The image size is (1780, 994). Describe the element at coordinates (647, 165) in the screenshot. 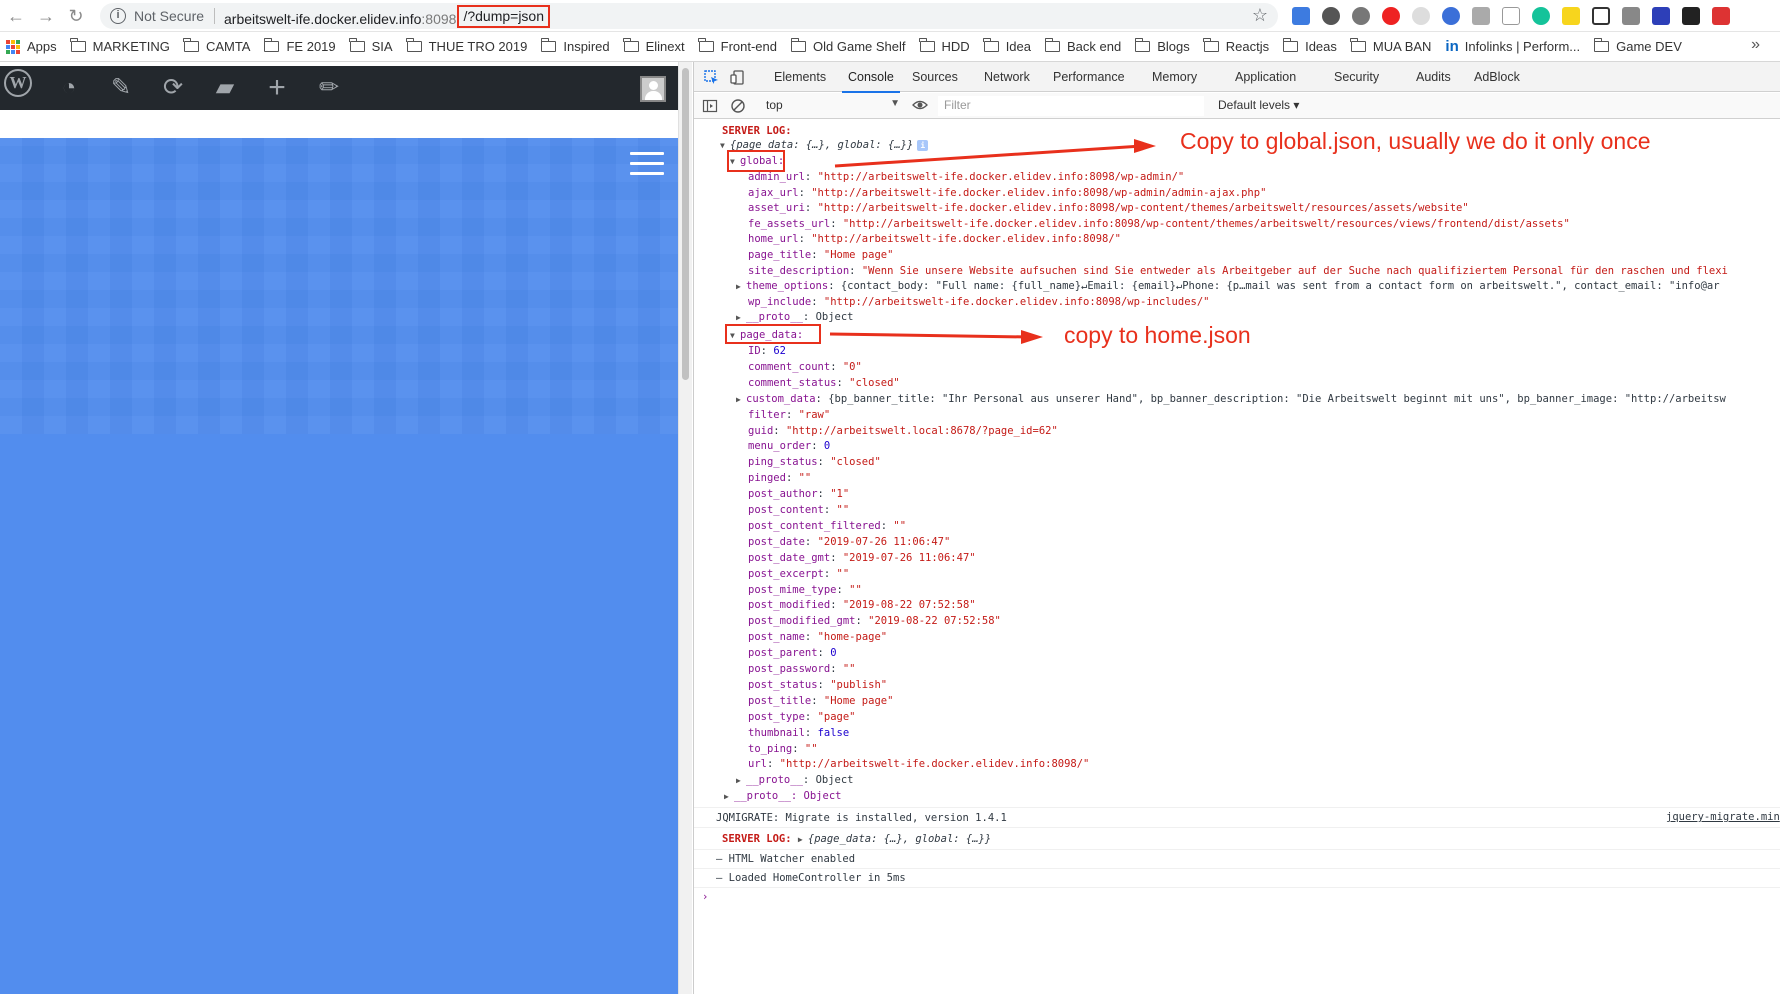

I see `menu-hamburger-icon` at that location.